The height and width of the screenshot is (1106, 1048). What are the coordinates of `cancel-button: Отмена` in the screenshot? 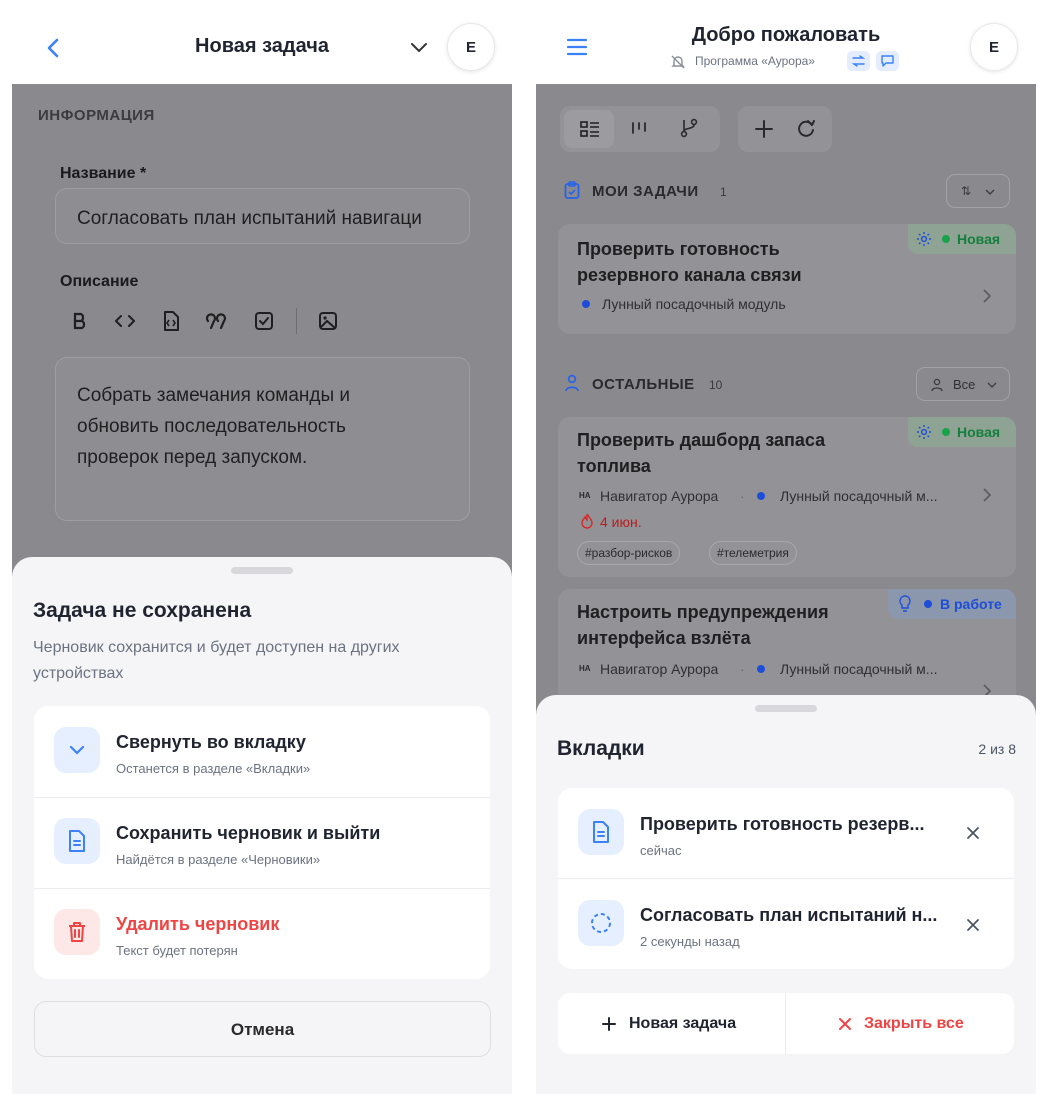 It's located at (262, 1029).